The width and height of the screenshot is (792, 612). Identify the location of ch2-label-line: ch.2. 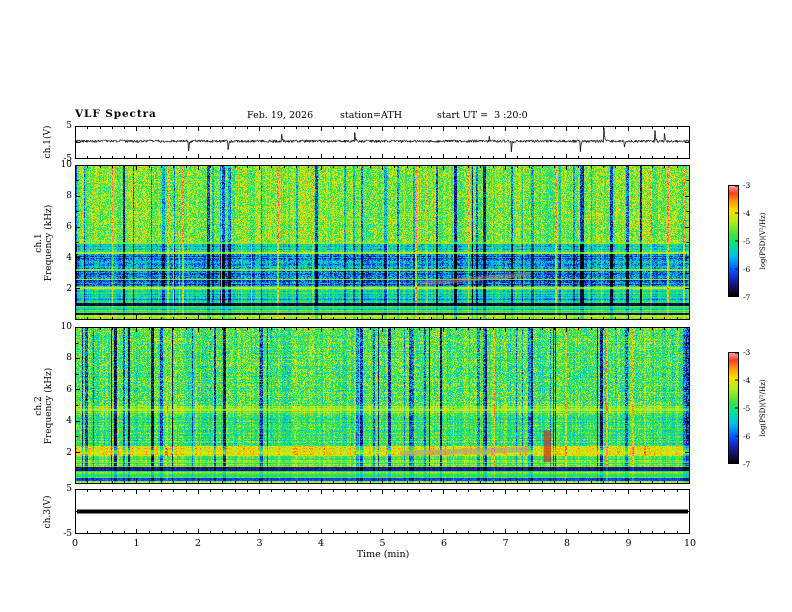
(39, 406).